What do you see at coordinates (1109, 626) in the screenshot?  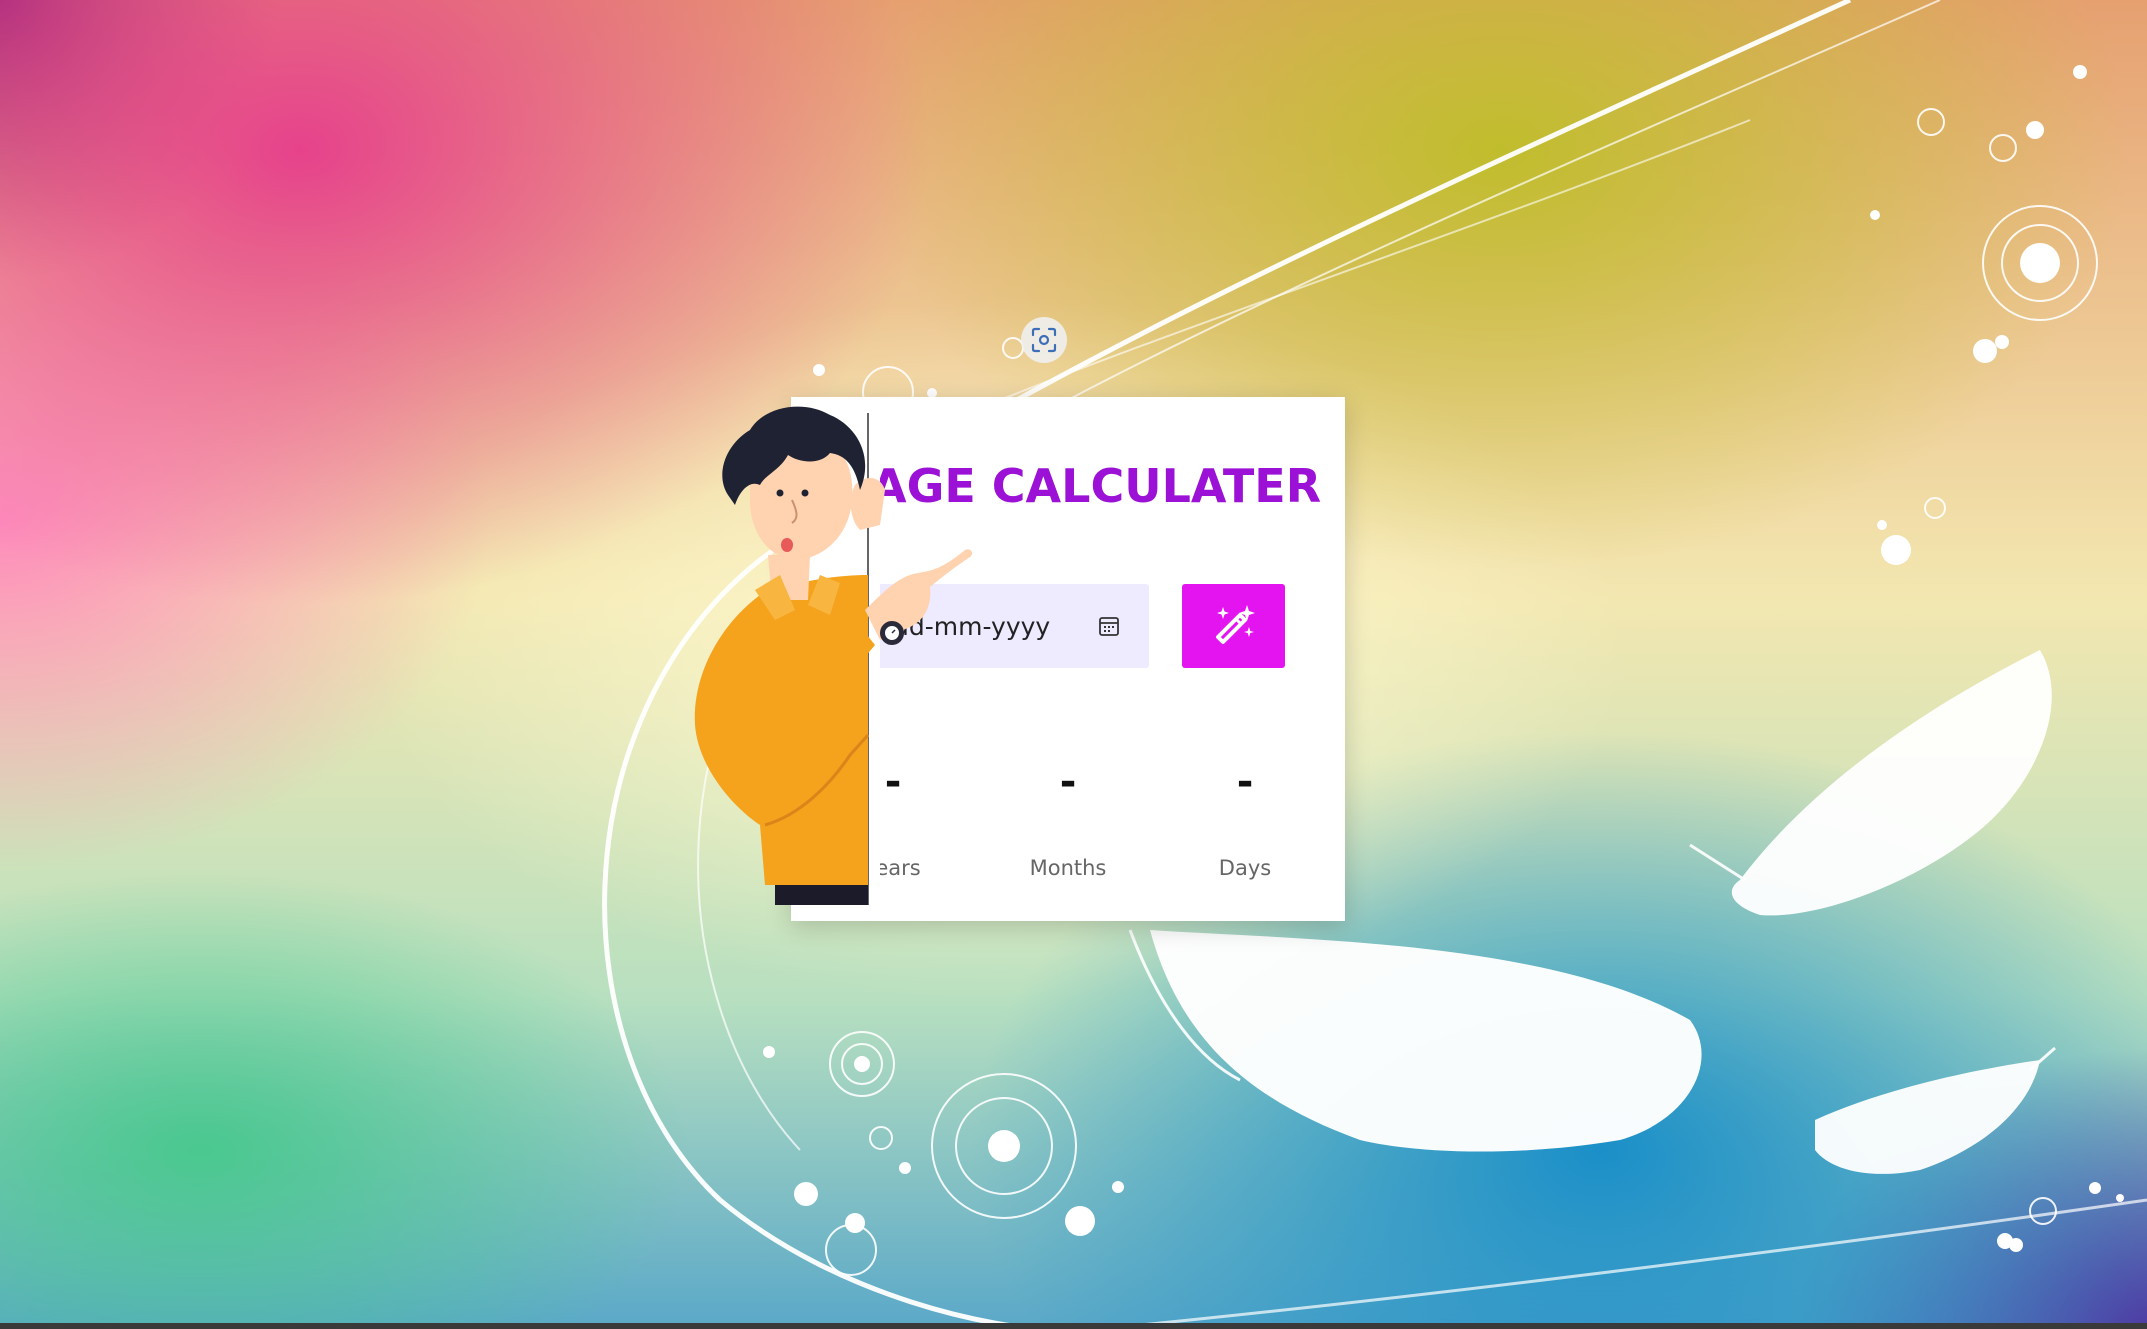 I see `calendar-icon` at bounding box center [1109, 626].